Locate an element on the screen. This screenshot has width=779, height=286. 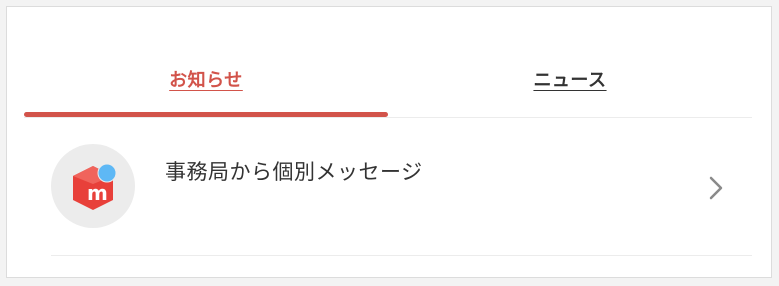
tab-news-label: ニュース is located at coordinates (570, 80).